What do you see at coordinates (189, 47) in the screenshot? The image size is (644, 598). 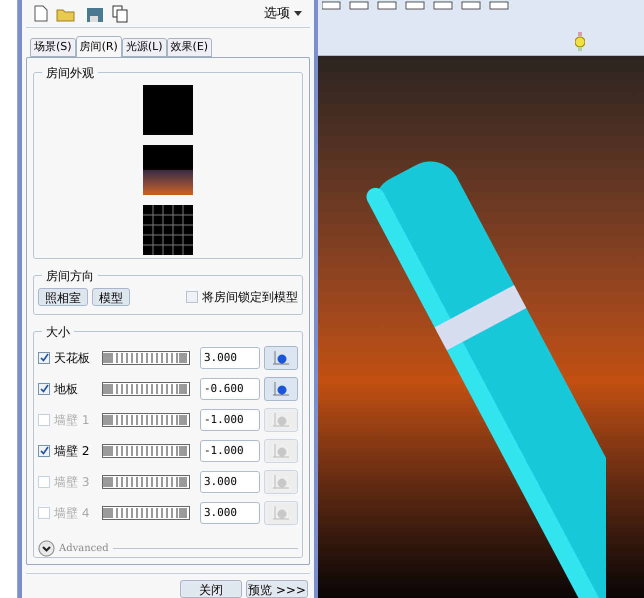 I see `tab: 效果(E)` at bounding box center [189, 47].